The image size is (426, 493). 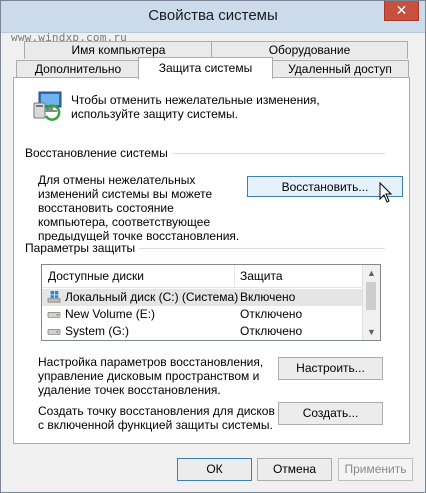 I want to click on disk-row-e: New Volume (E:) Отключено, so click(x=203, y=314).